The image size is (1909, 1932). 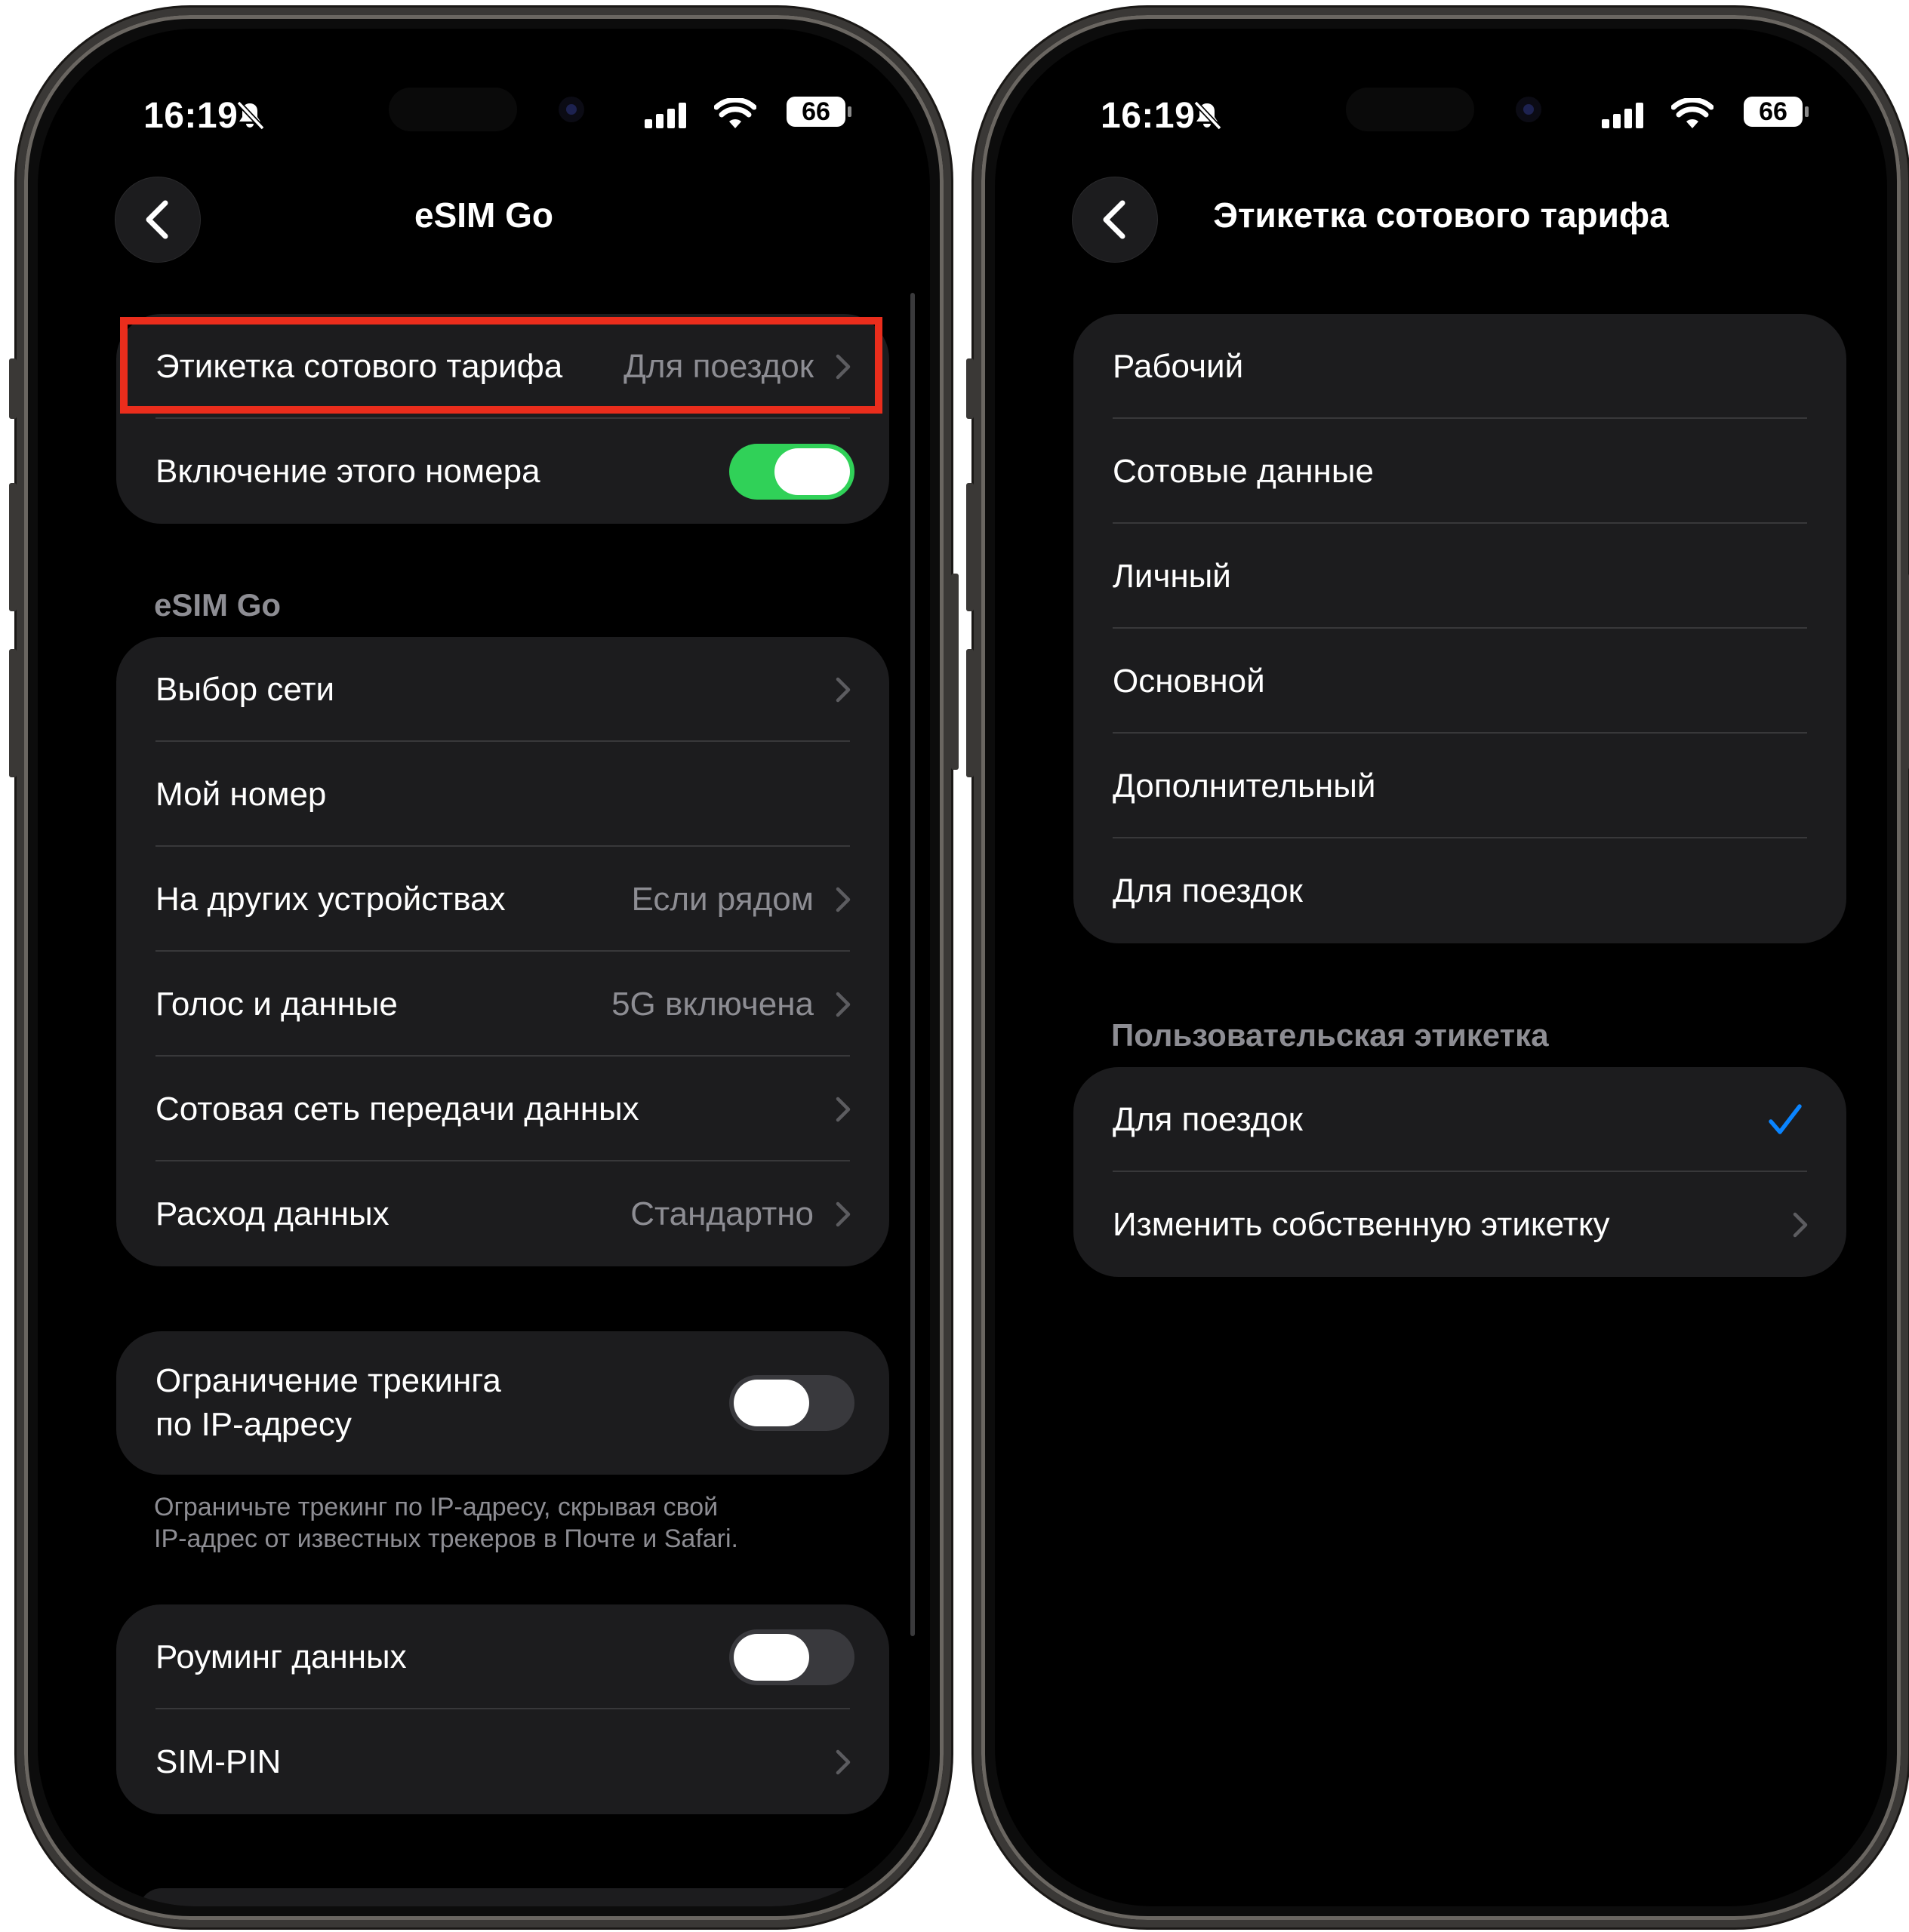 What do you see at coordinates (281, 1656) in the screenshot?
I see `row-label: Роуминг данных` at bounding box center [281, 1656].